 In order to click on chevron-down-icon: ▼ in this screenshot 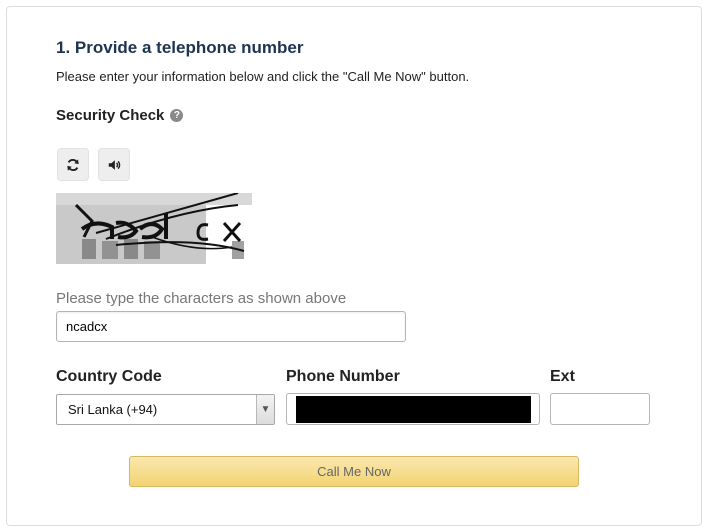, I will do `click(265, 409)`.